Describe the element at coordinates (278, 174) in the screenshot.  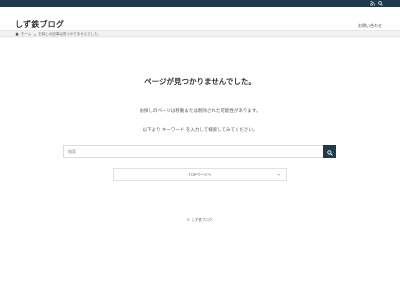
I see `arrow-right-icon: →` at that location.